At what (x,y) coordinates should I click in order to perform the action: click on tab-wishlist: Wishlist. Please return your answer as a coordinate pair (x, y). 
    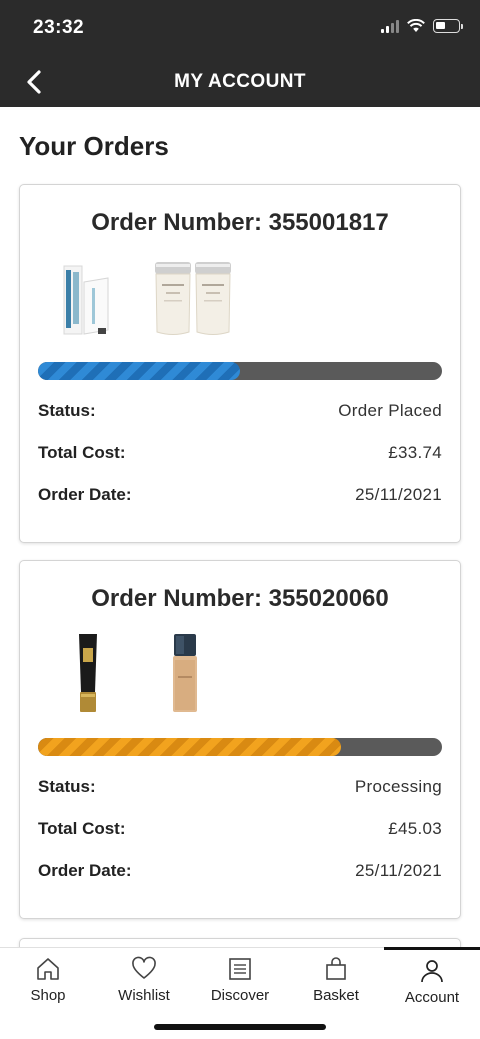
    Looking at the image, I should click on (144, 979).